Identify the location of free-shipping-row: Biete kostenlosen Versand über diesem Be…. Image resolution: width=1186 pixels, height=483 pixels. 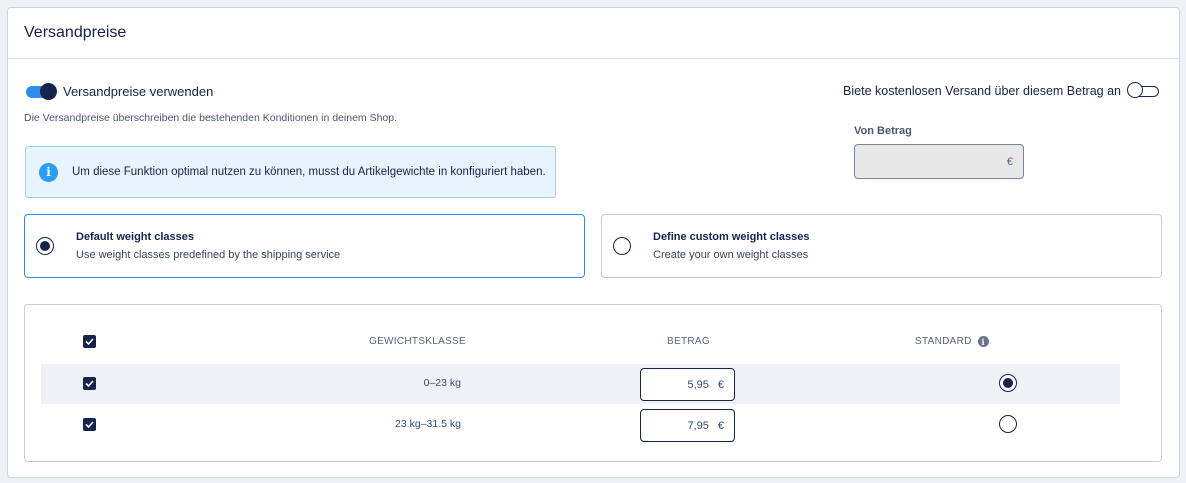
(1001, 90).